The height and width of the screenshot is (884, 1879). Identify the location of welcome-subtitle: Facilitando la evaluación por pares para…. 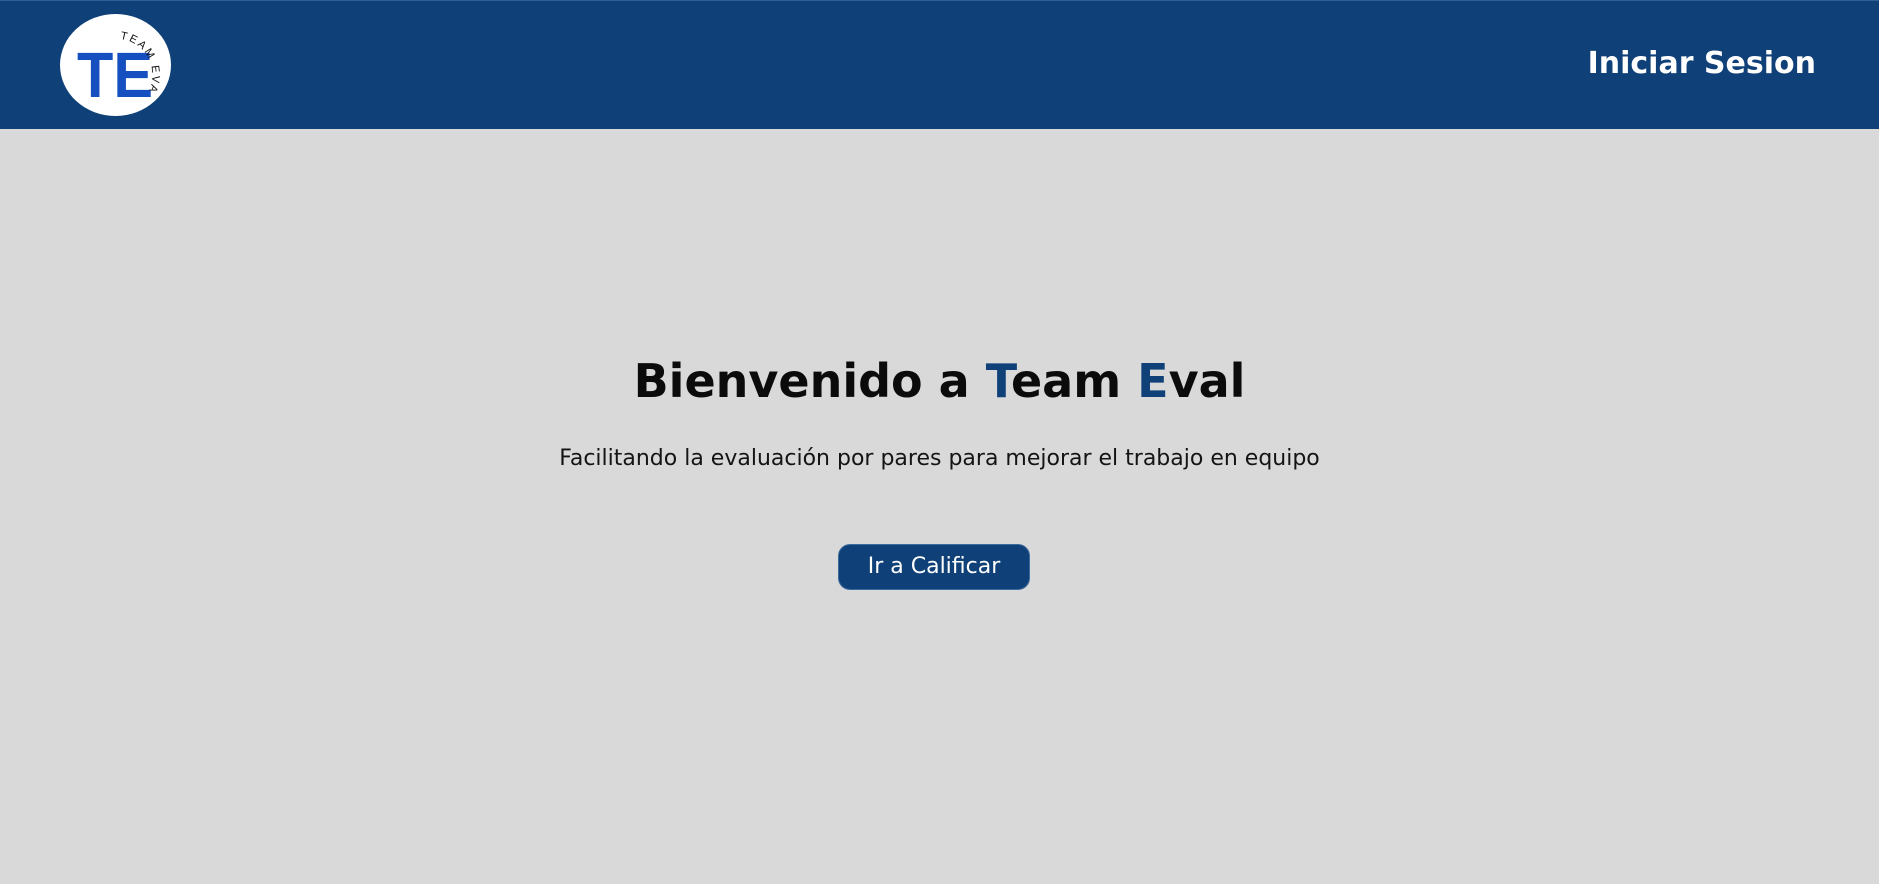
(939, 458).